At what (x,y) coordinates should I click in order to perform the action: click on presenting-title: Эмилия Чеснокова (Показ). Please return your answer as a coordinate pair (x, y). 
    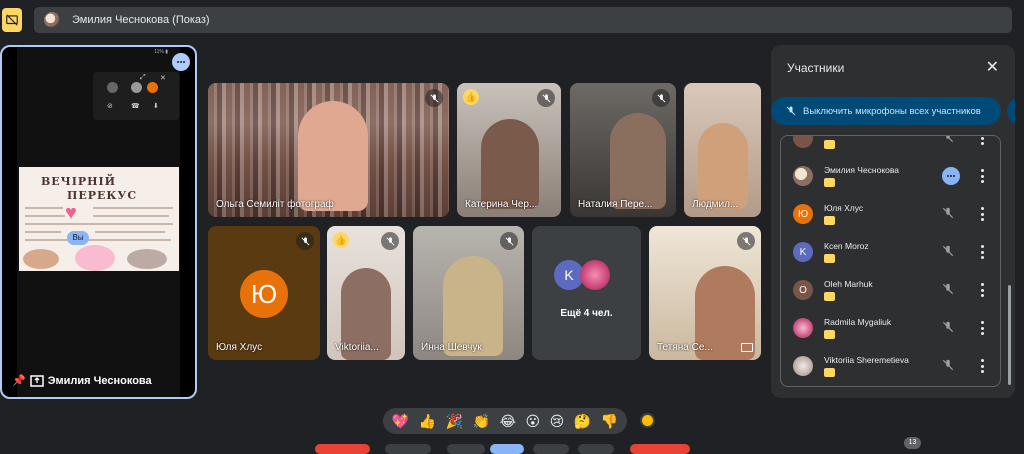
    Looking at the image, I should click on (141, 20).